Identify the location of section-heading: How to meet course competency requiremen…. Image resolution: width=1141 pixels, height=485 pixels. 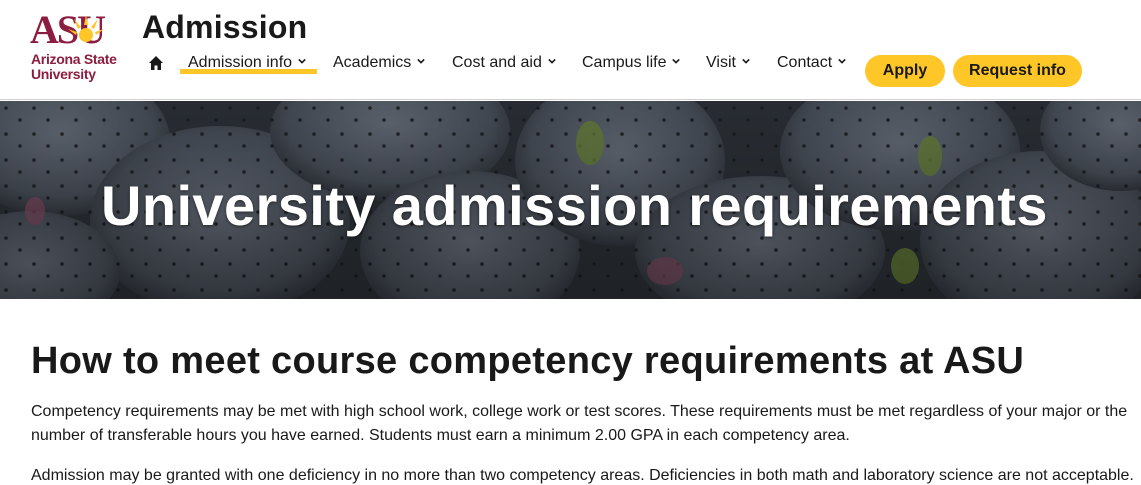
(528, 361).